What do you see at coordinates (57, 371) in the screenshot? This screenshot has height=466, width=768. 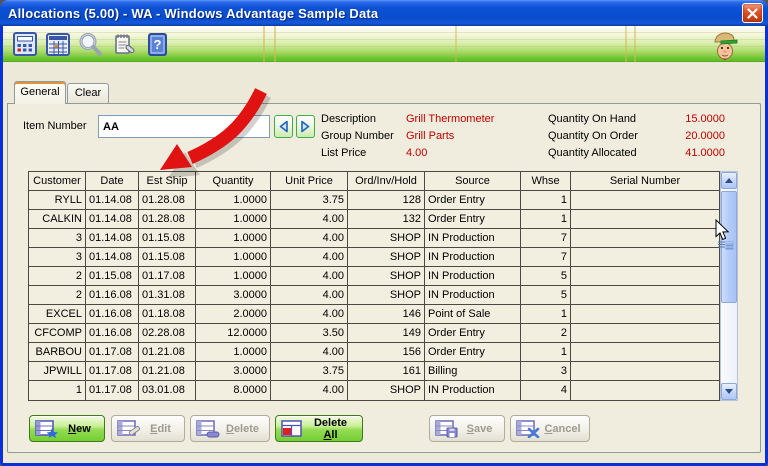 I see `table-cell: JPWILL` at bounding box center [57, 371].